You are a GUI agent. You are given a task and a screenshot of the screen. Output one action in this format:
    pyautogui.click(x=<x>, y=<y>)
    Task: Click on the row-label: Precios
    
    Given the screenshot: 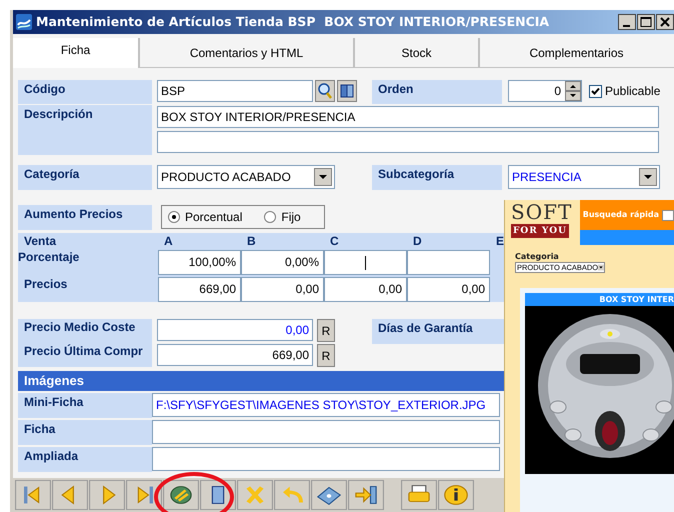 What is the action you would take?
    pyautogui.click(x=45, y=285)
    